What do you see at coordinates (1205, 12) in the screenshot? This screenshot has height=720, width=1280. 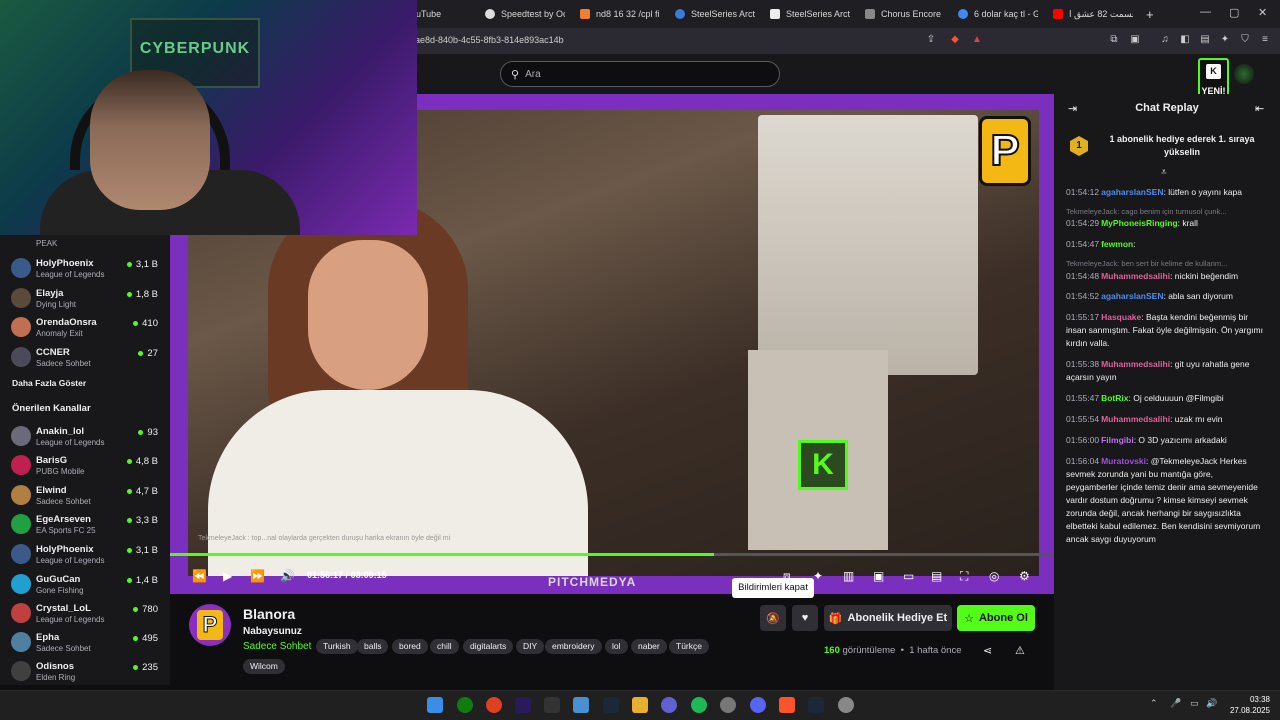 I see `minimize-button: —` at bounding box center [1205, 12].